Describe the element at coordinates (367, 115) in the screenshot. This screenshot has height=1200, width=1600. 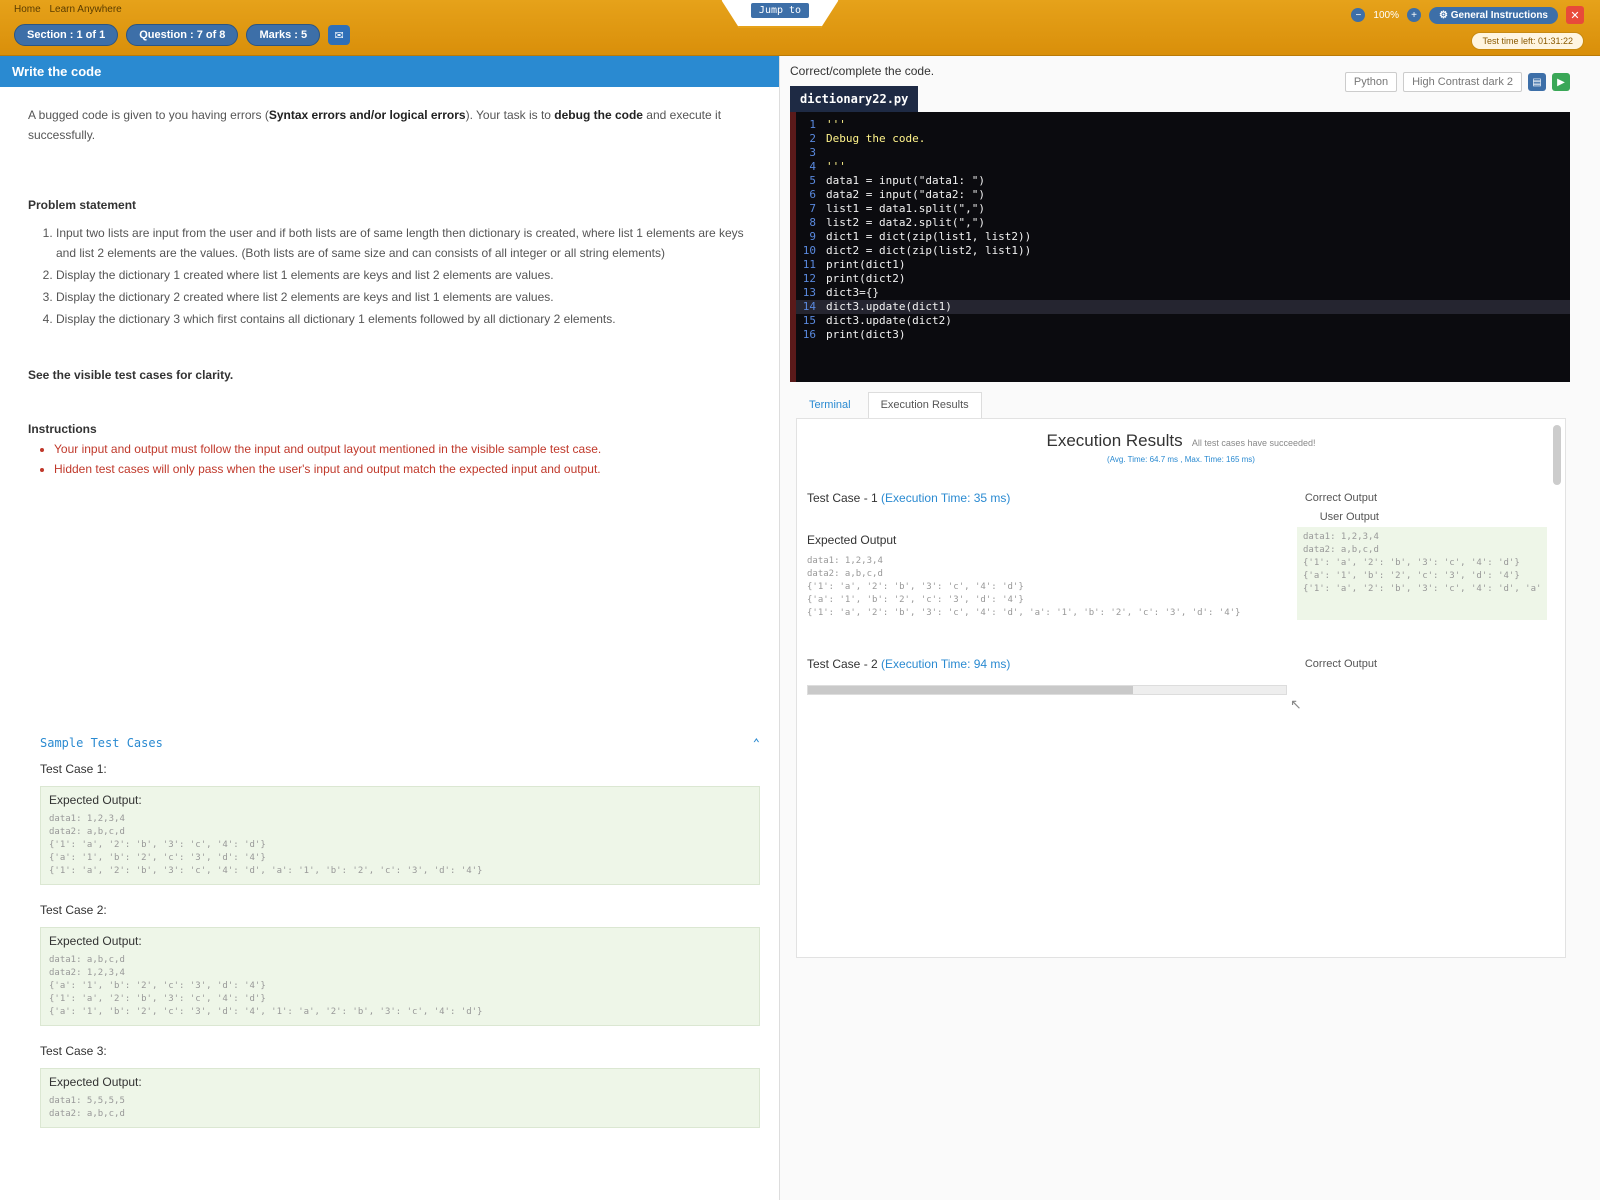
I see `intro-emphasis: Syntax errors and/or logical errors` at that location.